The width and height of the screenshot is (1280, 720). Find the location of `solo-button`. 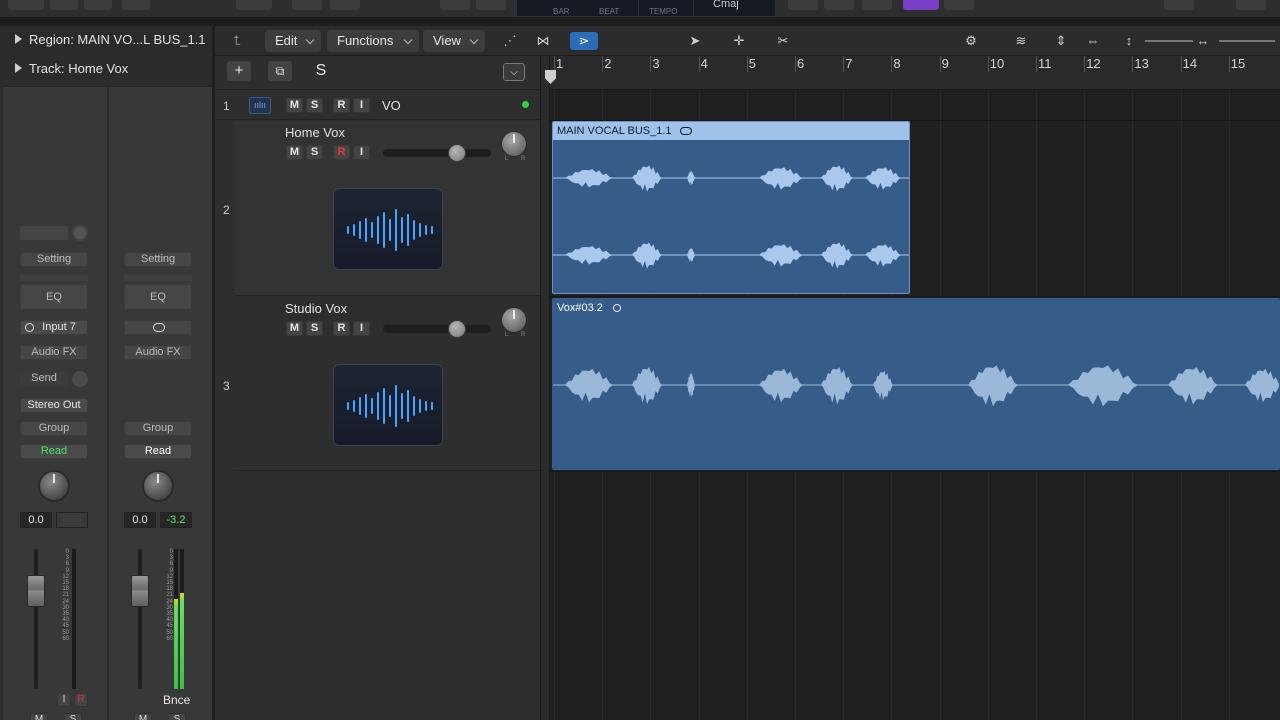

solo-button is located at coordinates (839, 5).